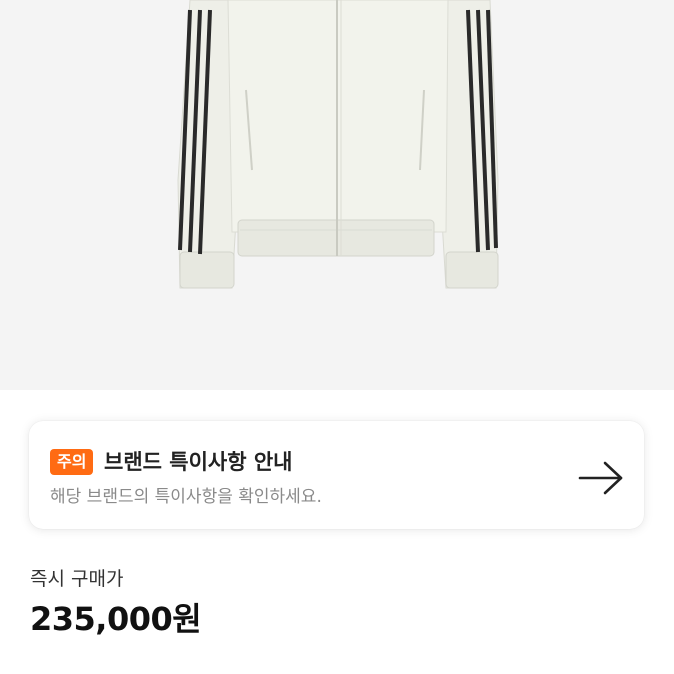 The image size is (674, 674). What do you see at coordinates (186, 497) in the screenshot?
I see `notice-subtitle: 해당 브랜드의 특이사항을 확인하세요.` at bounding box center [186, 497].